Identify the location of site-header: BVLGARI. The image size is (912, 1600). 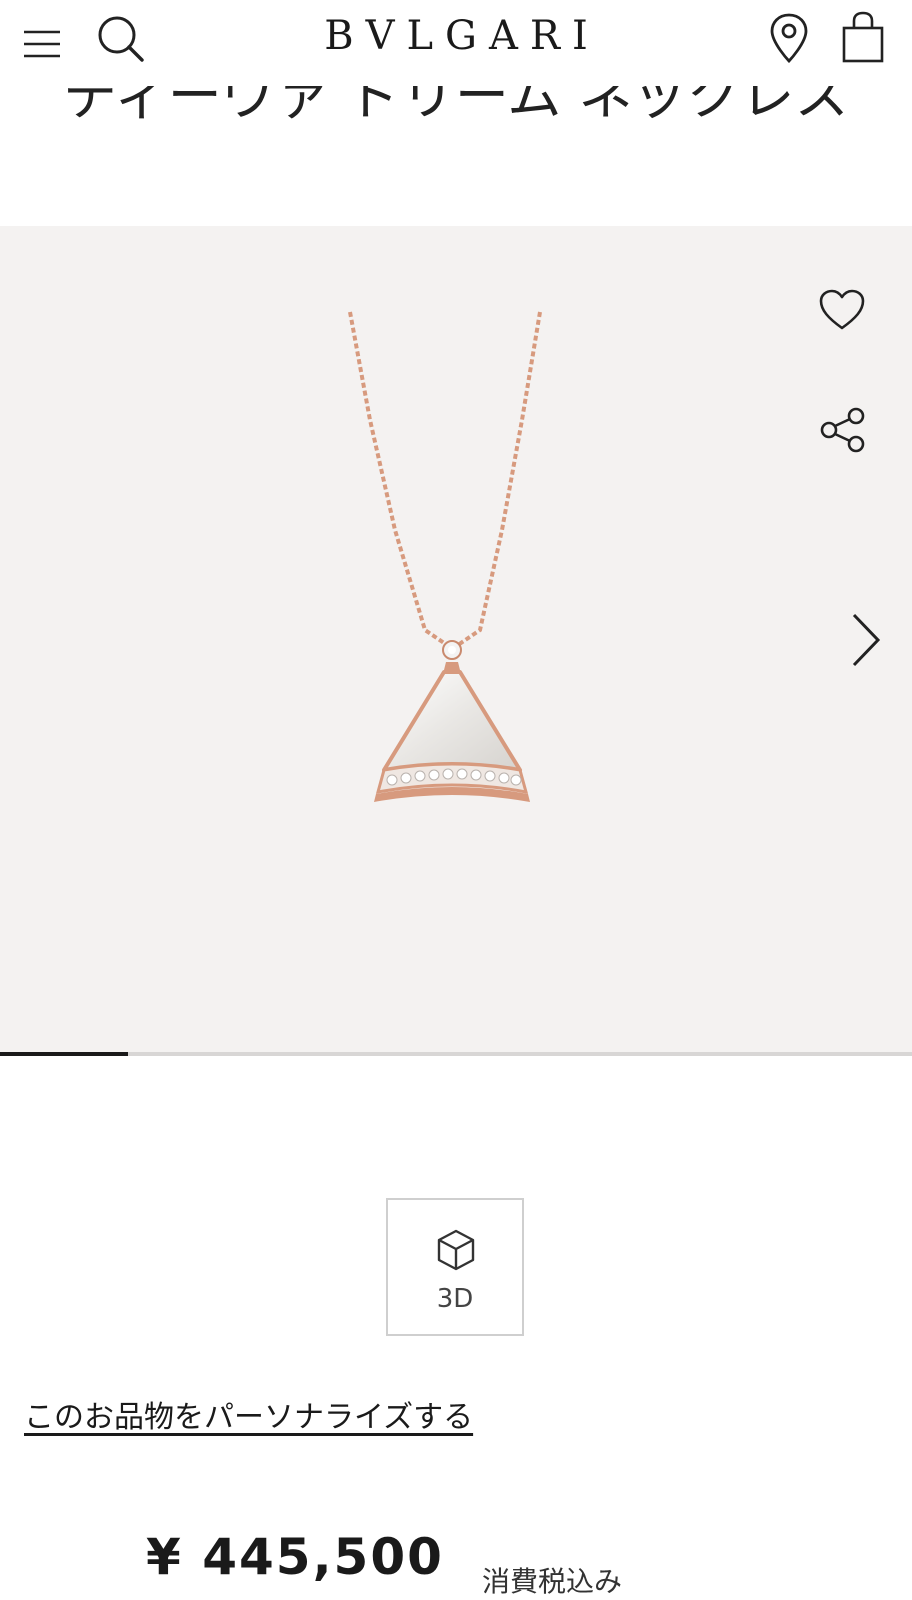
(456, 43).